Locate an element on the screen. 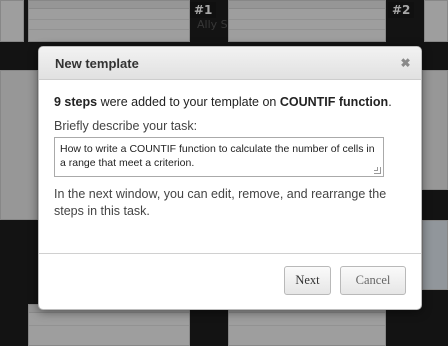 Image resolution: width=448 pixels, height=346 pixels. task-description-label: Briefly describe your task: is located at coordinates (126, 126).